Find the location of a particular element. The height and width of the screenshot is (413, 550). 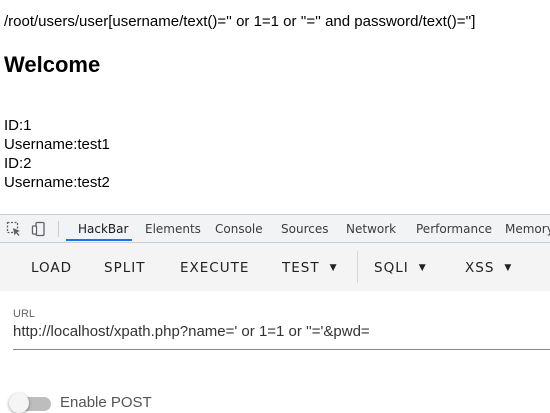

execute-button: EXECUTE is located at coordinates (214, 268).